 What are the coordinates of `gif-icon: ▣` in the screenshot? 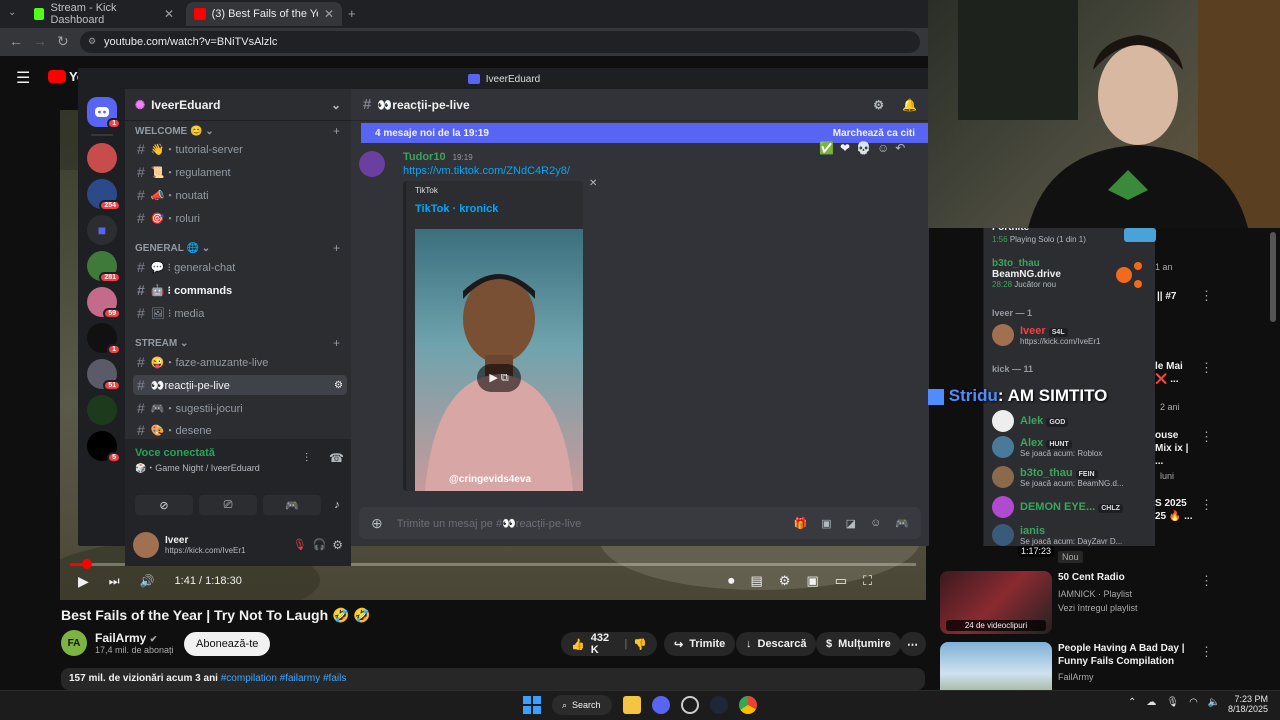 It's located at (826, 523).